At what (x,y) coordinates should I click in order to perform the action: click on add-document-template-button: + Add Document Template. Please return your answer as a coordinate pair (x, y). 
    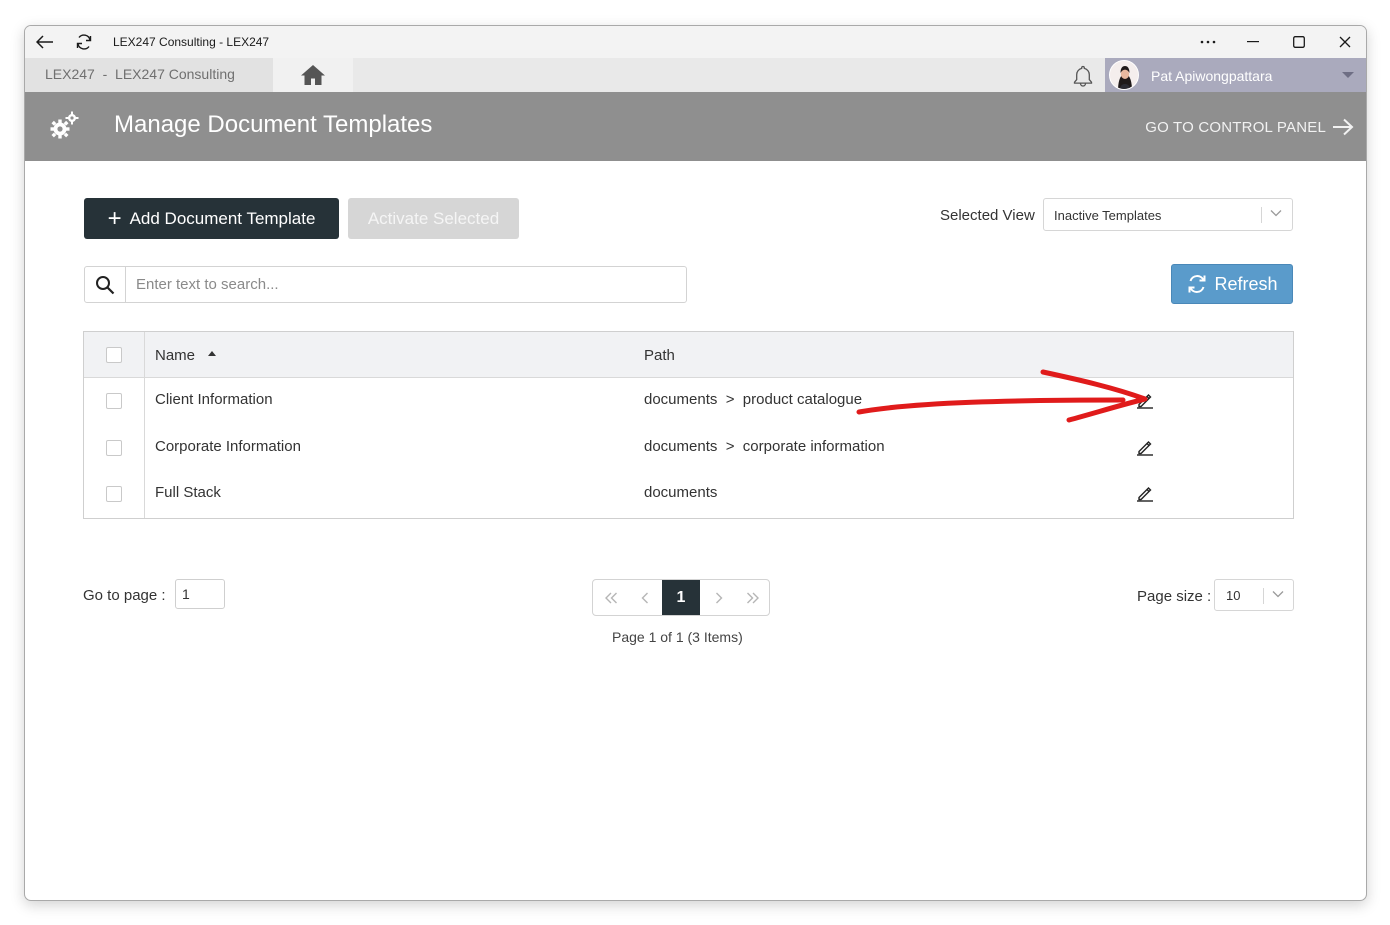
    Looking at the image, I should click on (211, 218).